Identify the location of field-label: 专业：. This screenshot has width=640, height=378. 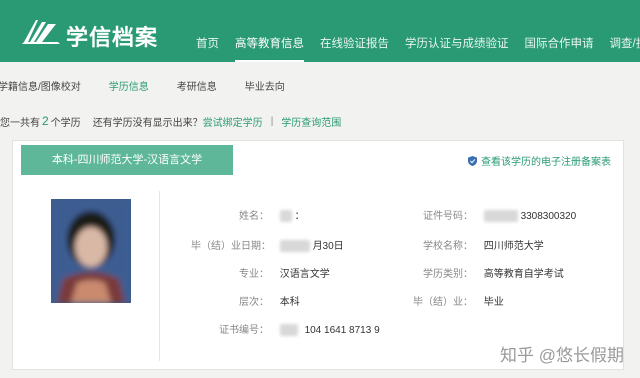
(254, 274).